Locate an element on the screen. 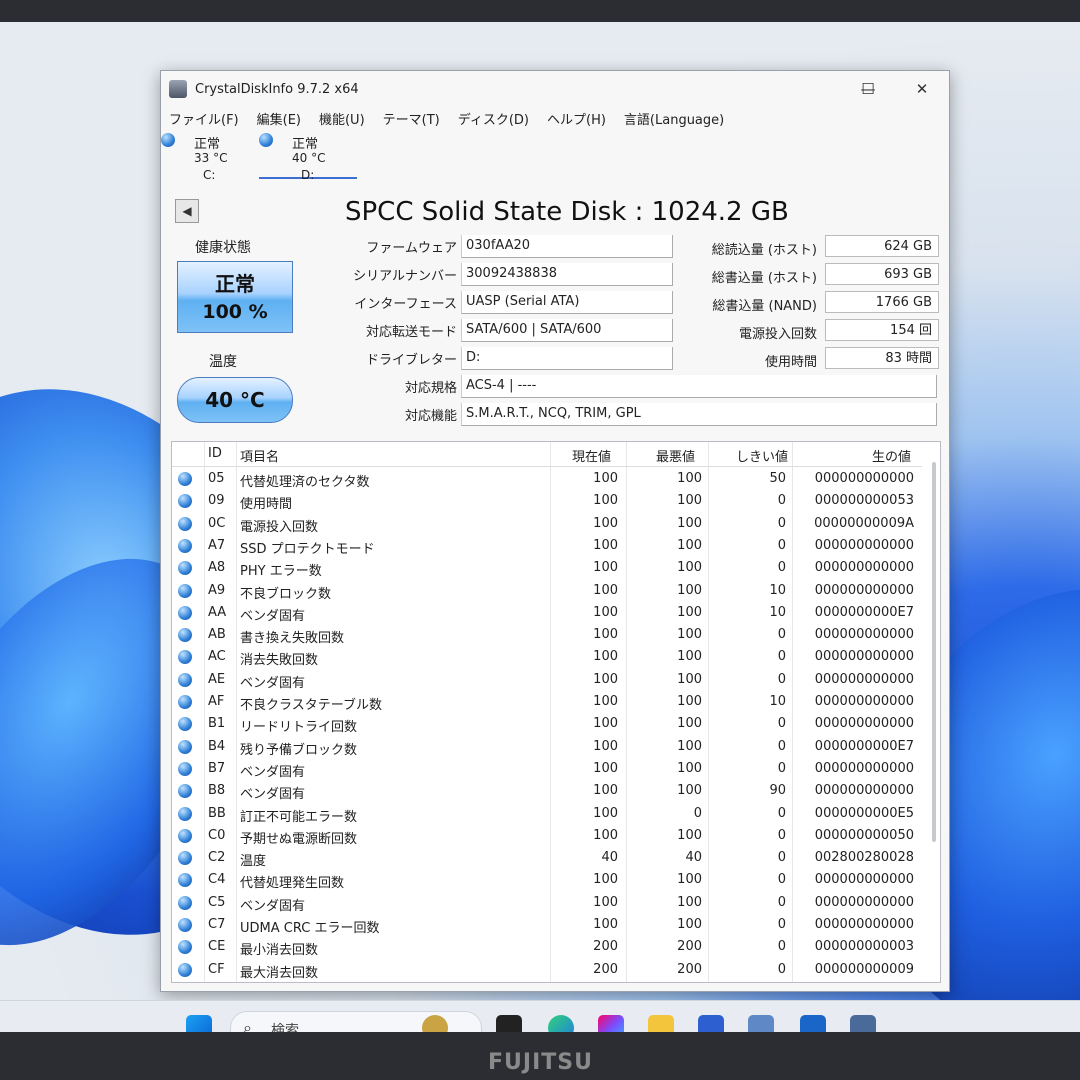 This screenshot has width=1080, height=1080. drive-letter-row: ドライブレター is located at coordinates (383, 361).